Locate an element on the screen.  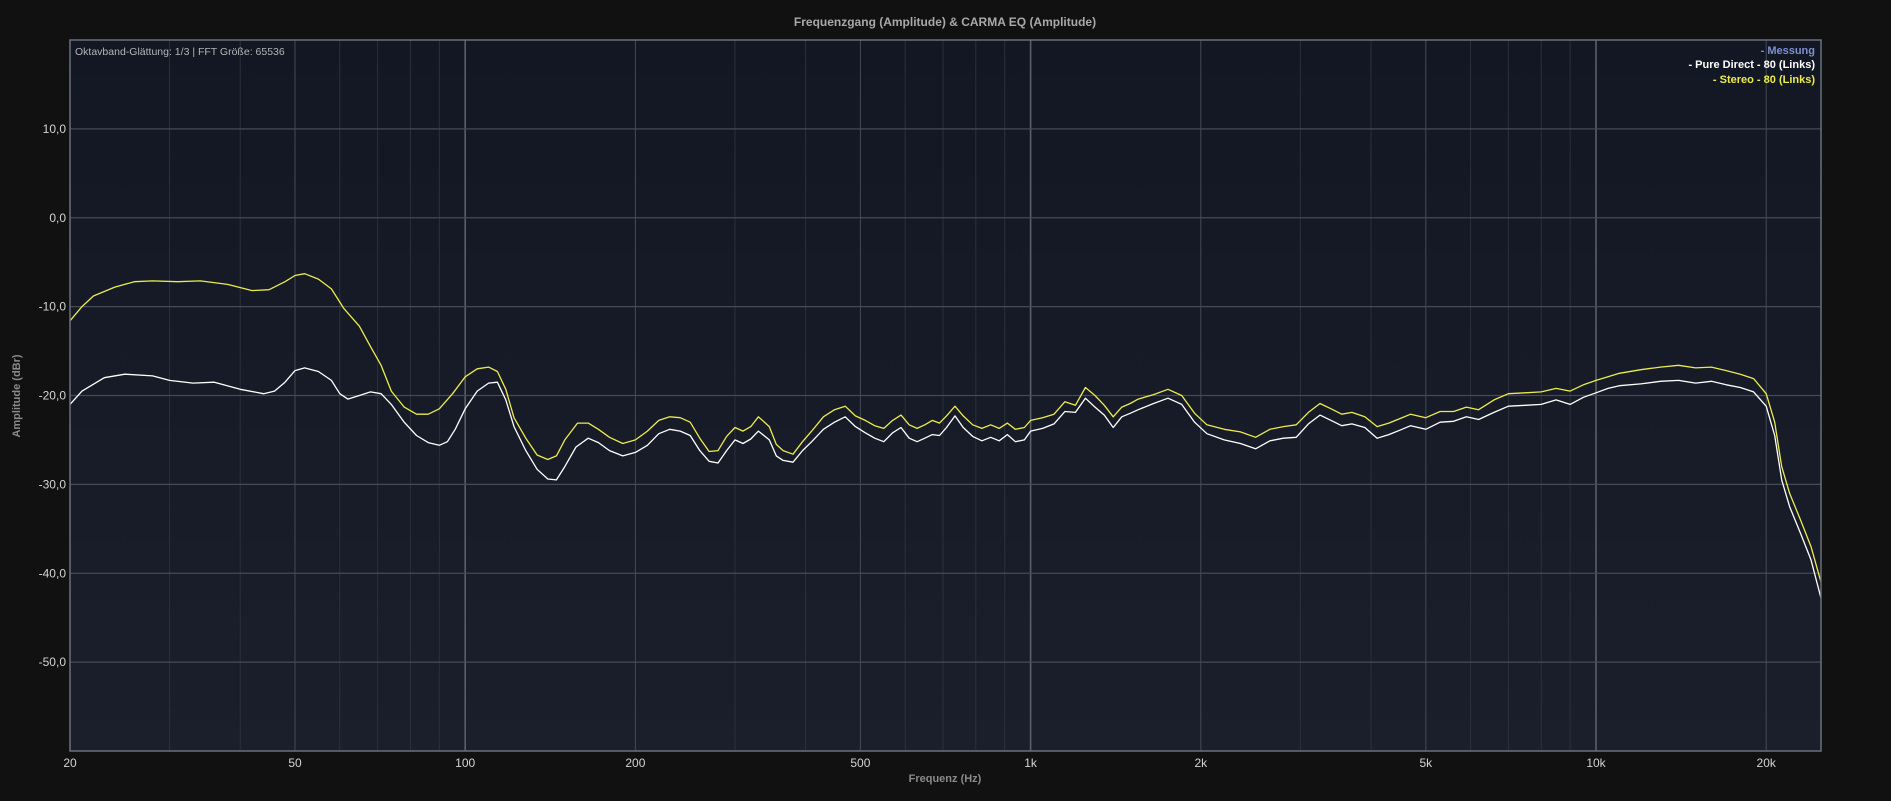
y-tick-label: -20,0 is located at coordinates (53, 396).